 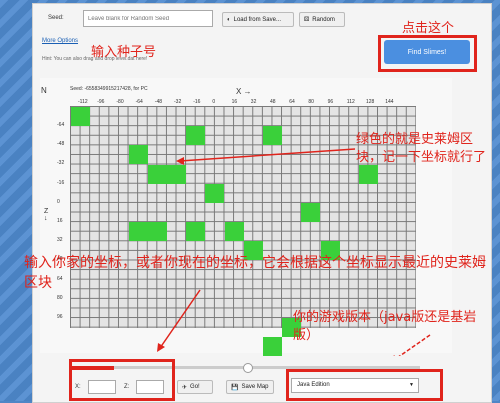 What do you see at coordinates (307, 20) in the screenshot?
I see `dice-icon: ⚄` at bounding box center [307, 20].